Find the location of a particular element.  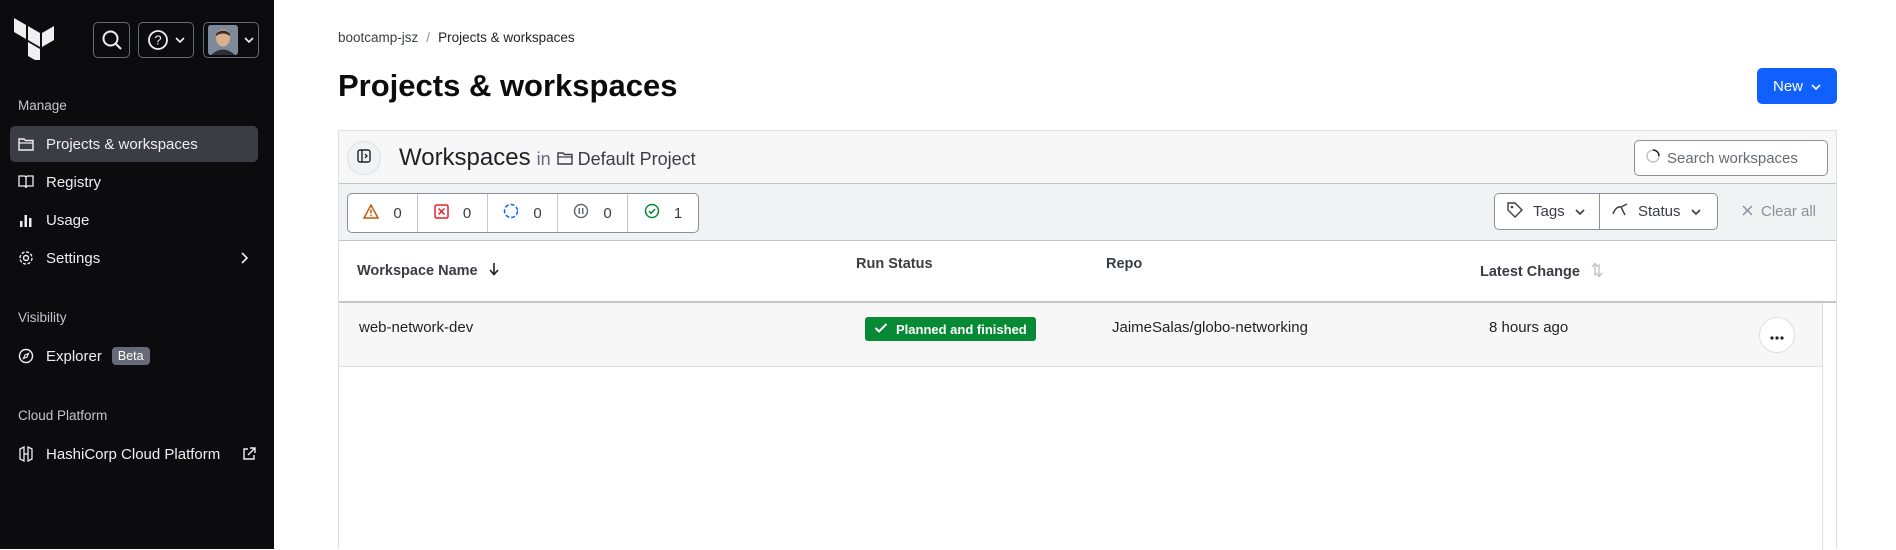

close-icon is located at coordinates (1747, 211).